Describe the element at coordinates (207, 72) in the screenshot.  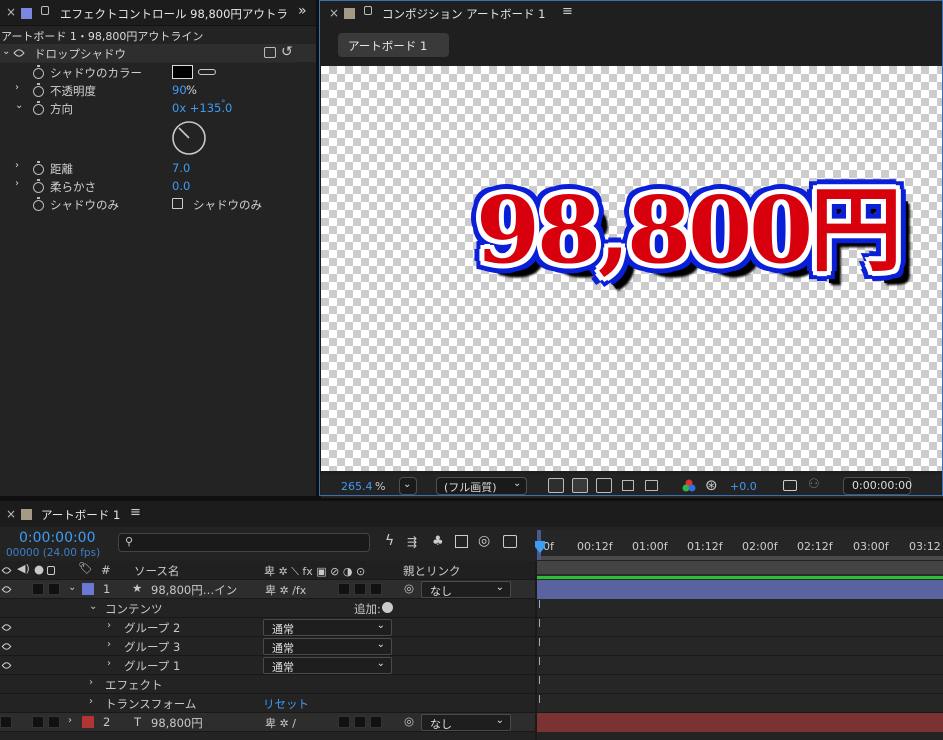
I see `eyedropper-icon` at that location.